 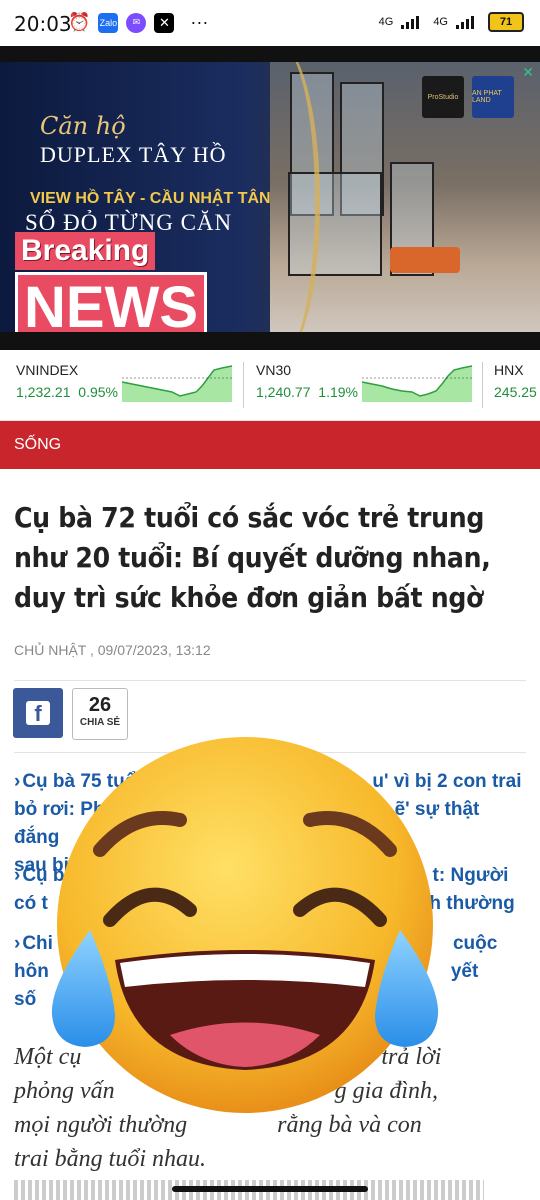 What do you see at coordinates (111, 302) in the screenshot?
I see `news-label: NEWS` at bounding box center [111, 302].